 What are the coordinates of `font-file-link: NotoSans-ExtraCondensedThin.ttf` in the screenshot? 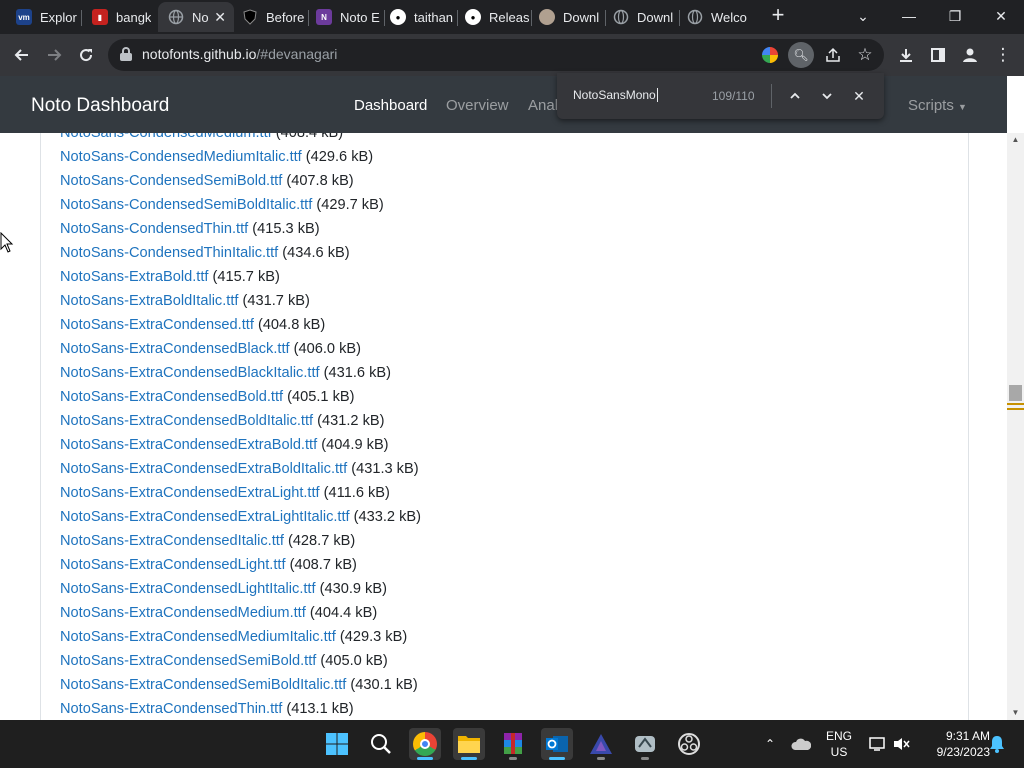 It's located at (171, 709).